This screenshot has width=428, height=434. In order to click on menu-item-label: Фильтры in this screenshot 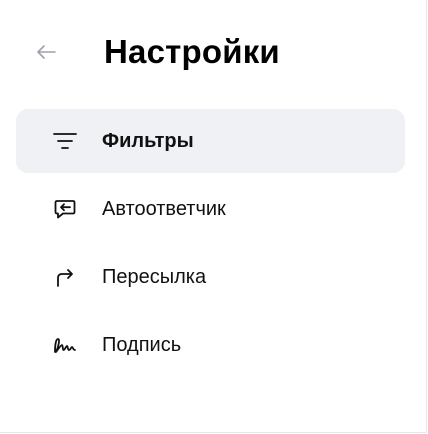, I will do `click(148, 140)`.